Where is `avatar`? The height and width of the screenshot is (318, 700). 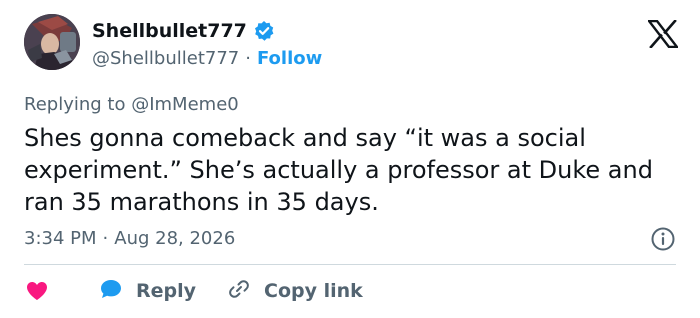
avatar is located at coordinates (52, 42).